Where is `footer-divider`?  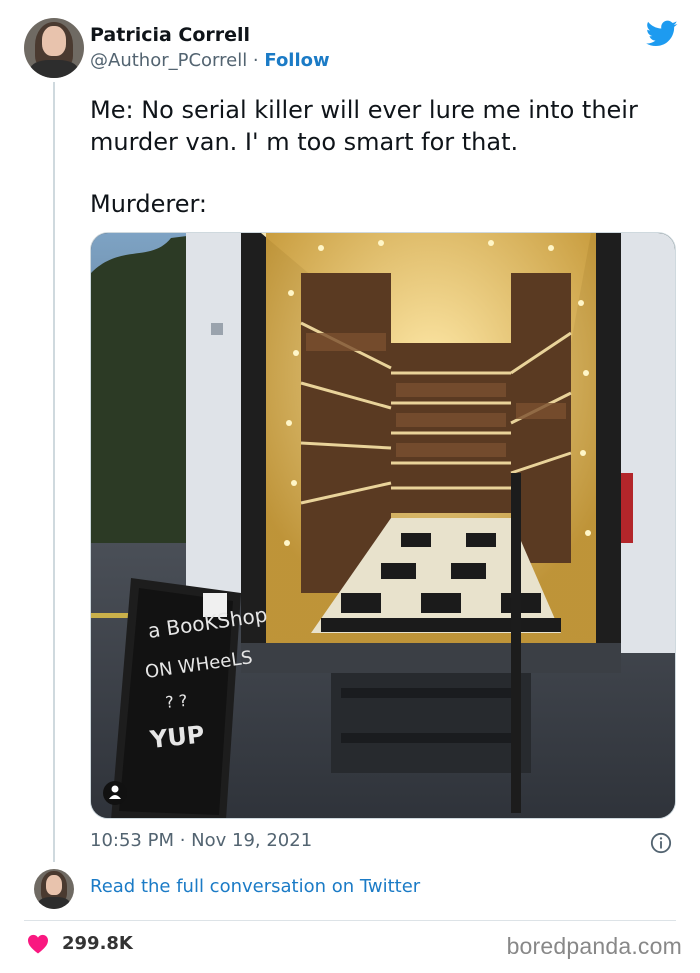
footer-divider is located at coordinates (350, 920).